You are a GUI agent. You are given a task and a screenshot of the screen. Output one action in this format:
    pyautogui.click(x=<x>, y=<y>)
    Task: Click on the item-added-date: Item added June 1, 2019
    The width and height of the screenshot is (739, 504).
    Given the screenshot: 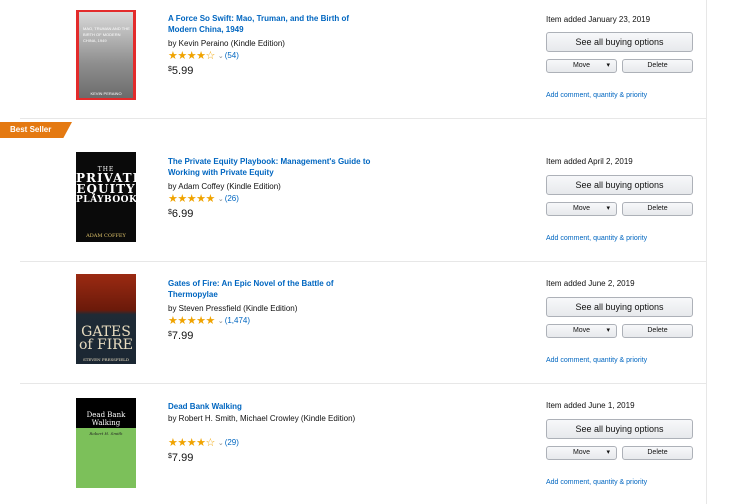 What is the action you would take?
    pyautogui.click(x=590, y=405)
    